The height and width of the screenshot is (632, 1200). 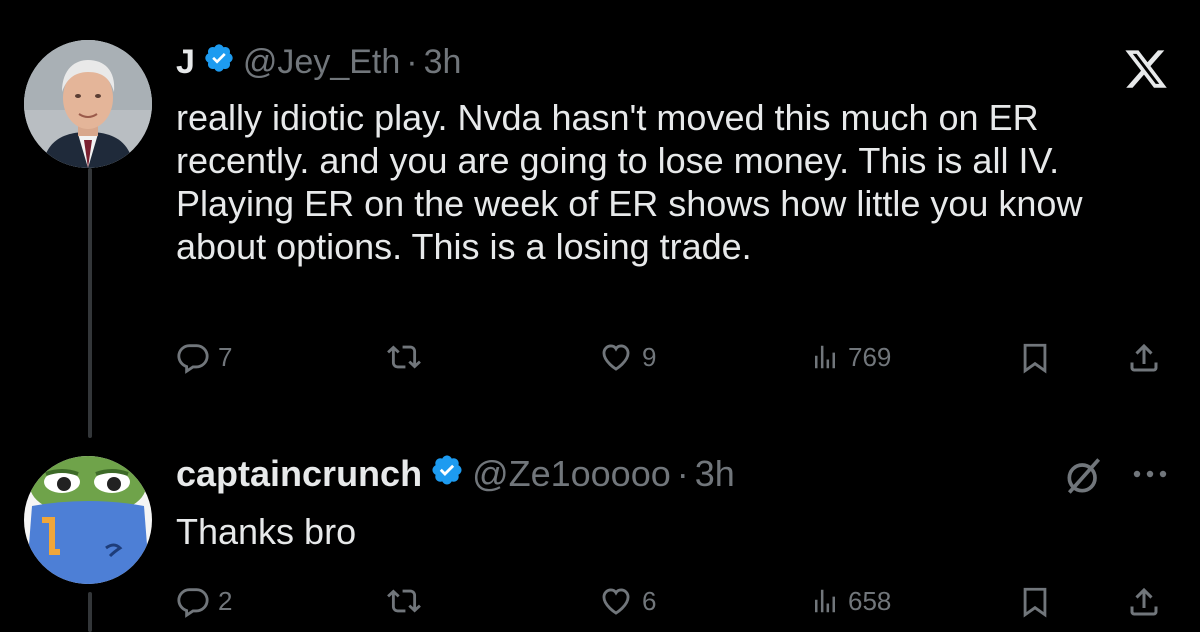 What do you see at coordinates (870, 356) in the screenshot?
I see `view-count: 769` at bounding box center [870, 356].